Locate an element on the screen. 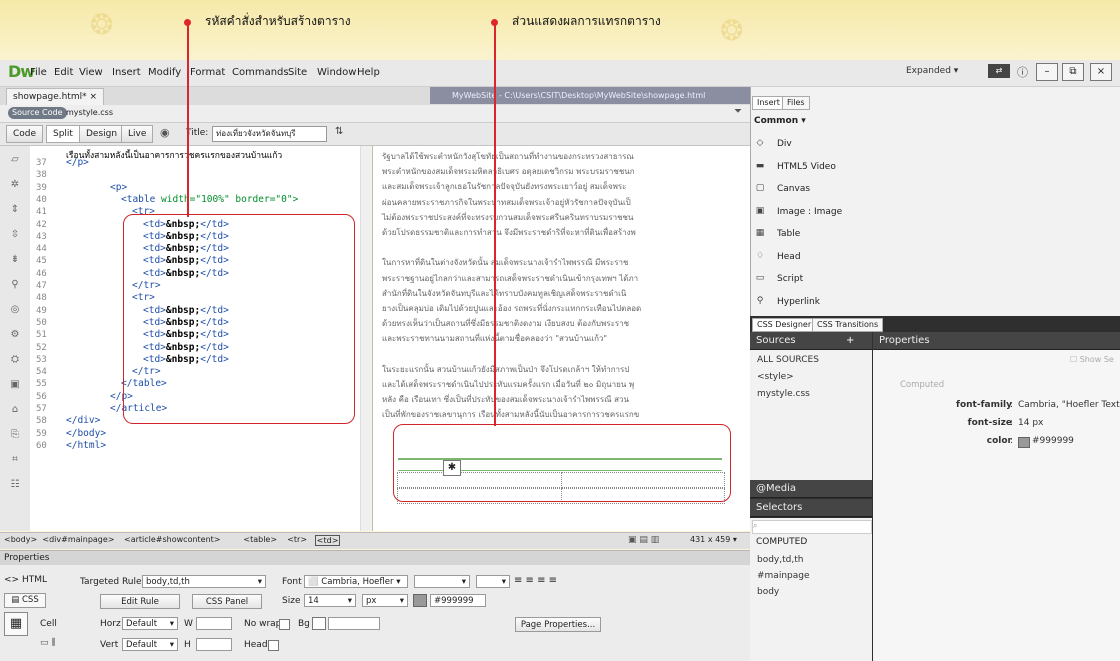  code-tool-icon: ⌂ is located at coordinates (15, 410).